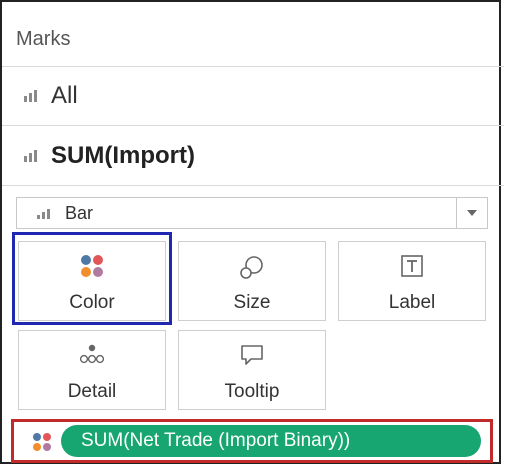 This screenshot has width=506, height=468. Describe the element at coordinates (252, 391) in the screenshot. I see `tooltip-card-label: Tooltip` at that location.